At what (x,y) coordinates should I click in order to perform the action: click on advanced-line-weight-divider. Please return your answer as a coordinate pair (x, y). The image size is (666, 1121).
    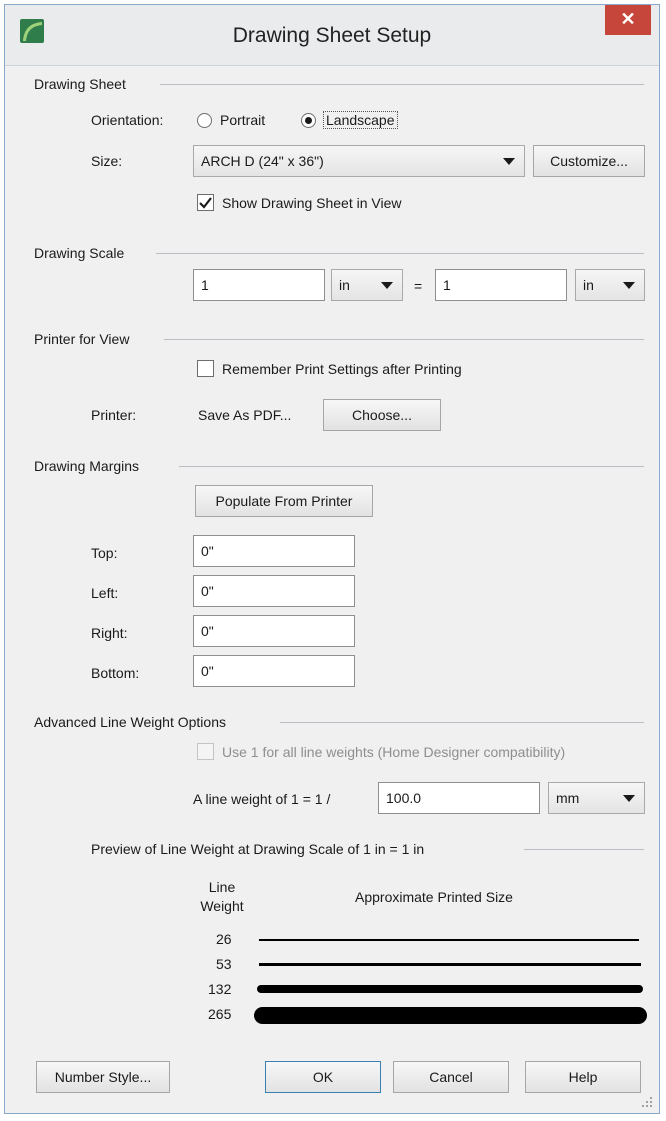
    Looking at the image, I should click on (462, 722).